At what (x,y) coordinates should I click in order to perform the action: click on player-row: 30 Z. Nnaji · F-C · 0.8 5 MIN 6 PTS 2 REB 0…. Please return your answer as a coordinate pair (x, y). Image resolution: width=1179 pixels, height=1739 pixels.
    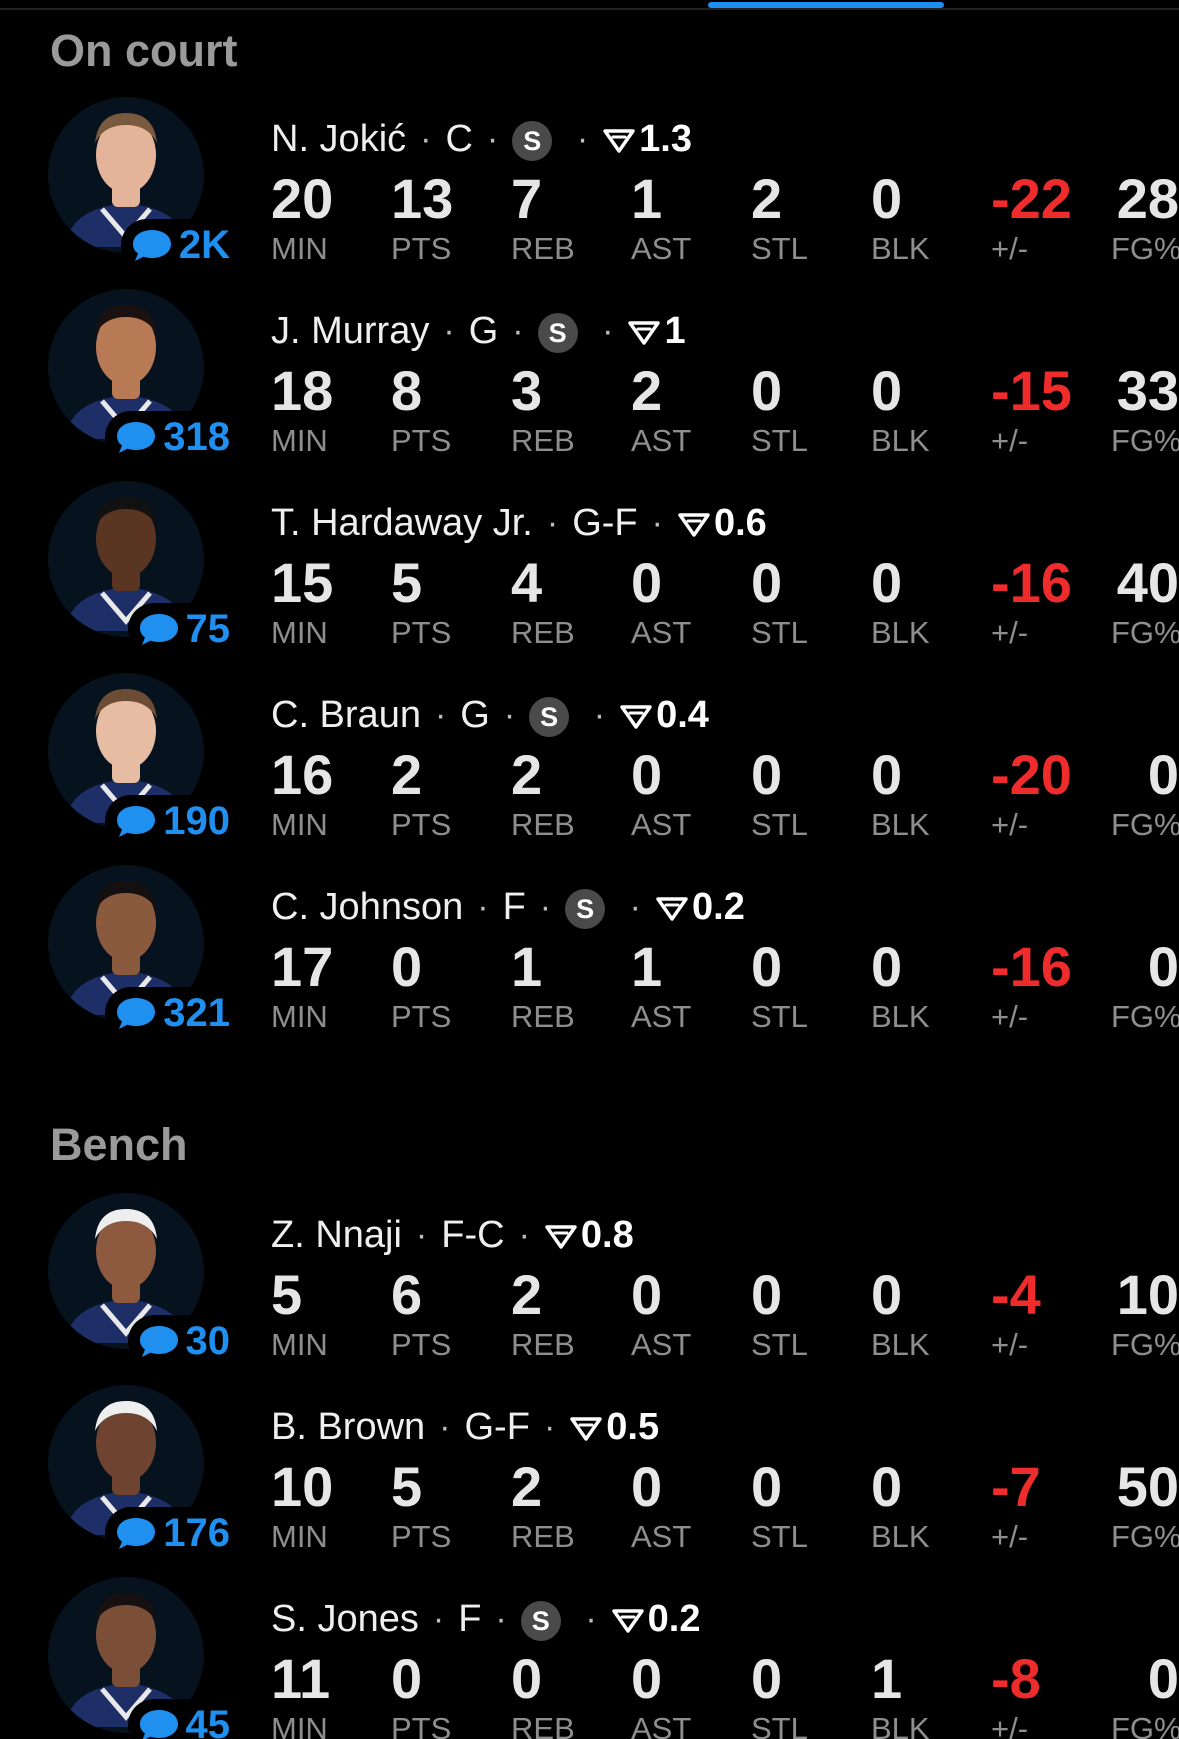
    Looking at the image, I should click on (589, 1292).